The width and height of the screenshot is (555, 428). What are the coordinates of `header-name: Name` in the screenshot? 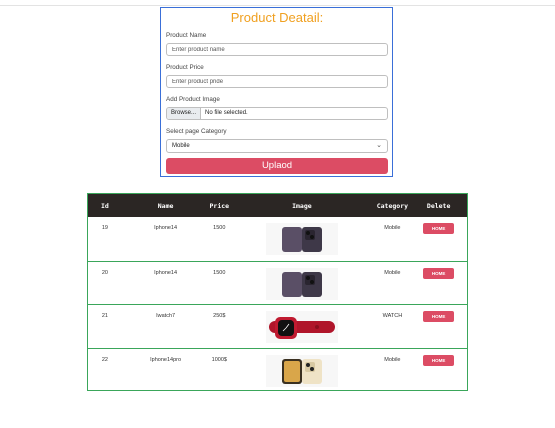 It's located at (165, 205).